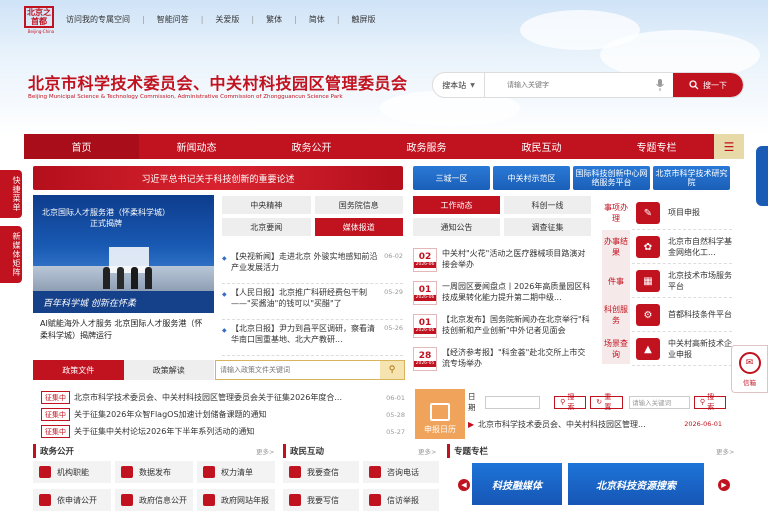 The width and height of the screenshot is (768, 512). I want to click on site-logo: 北京之首都 Beijing-China, so click(41, 21).